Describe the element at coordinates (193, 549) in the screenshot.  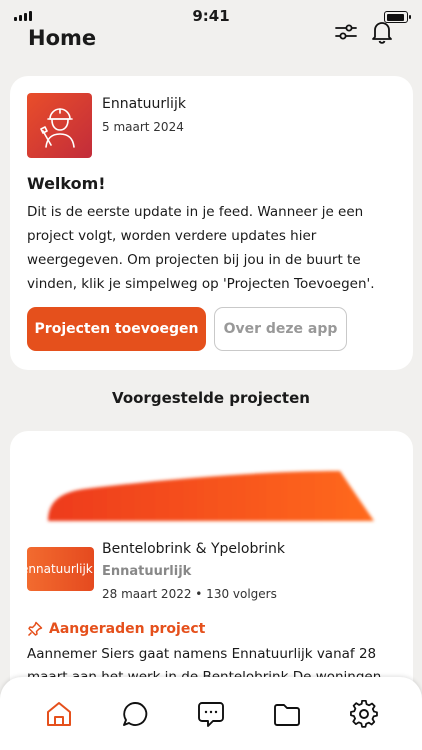
I see `project-name: Bentelobrink & Ypelobrink` at that location.